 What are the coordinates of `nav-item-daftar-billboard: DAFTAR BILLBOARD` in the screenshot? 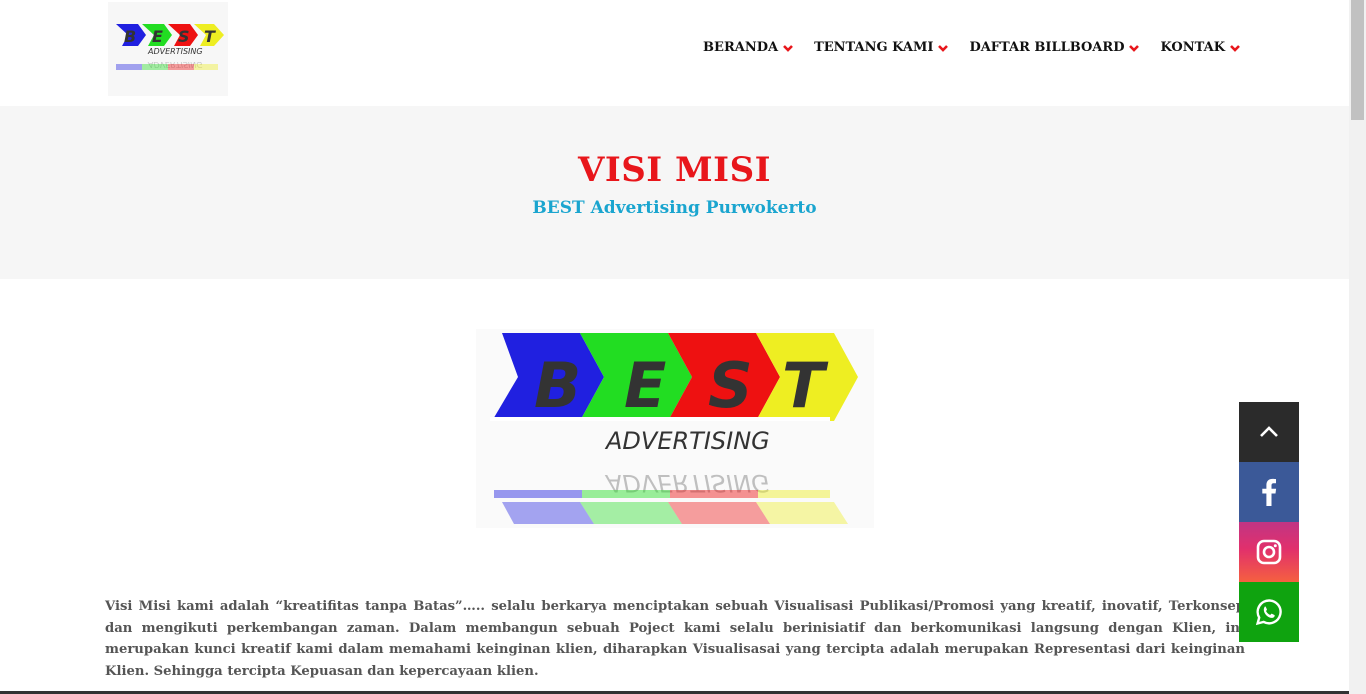 It's located at (1054, 47).